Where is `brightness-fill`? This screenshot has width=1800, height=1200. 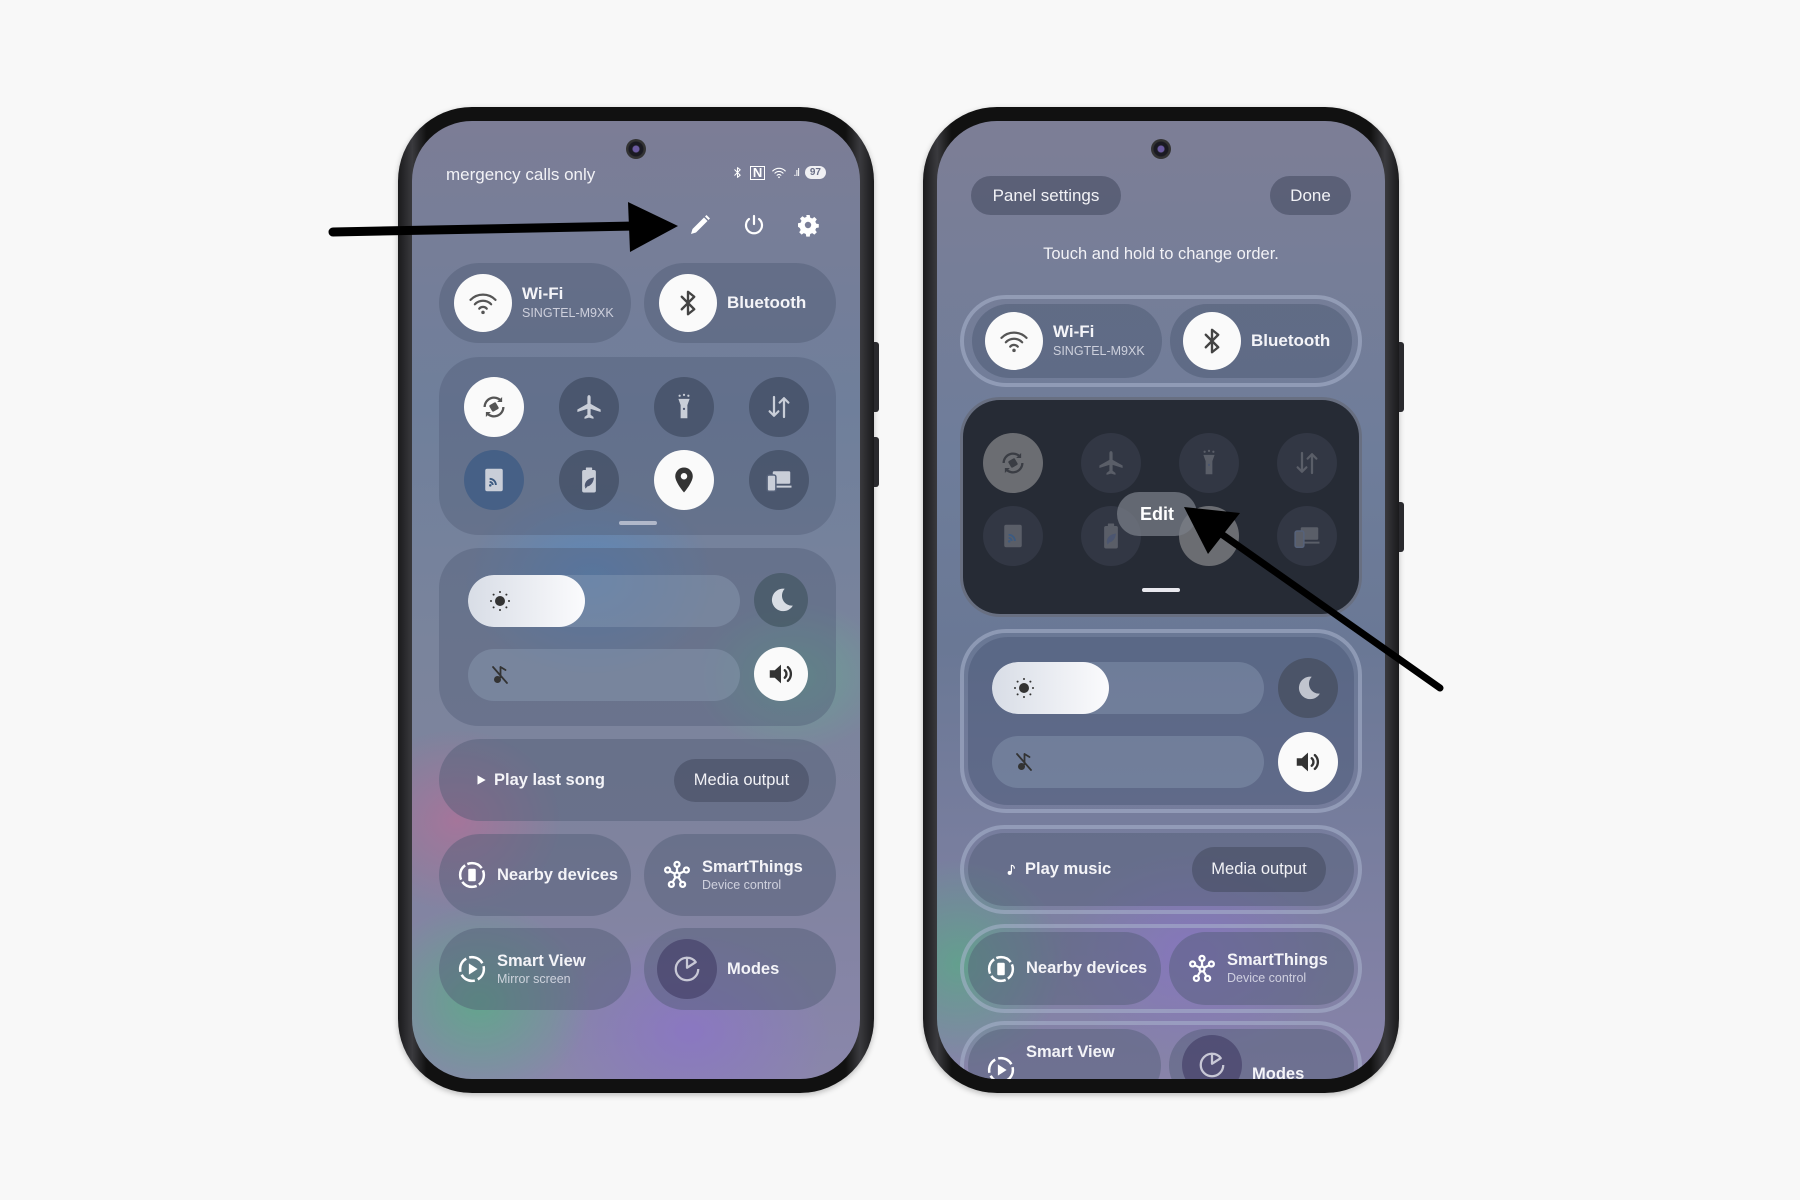
brightness-fill is located at coordinates (1050, 688).